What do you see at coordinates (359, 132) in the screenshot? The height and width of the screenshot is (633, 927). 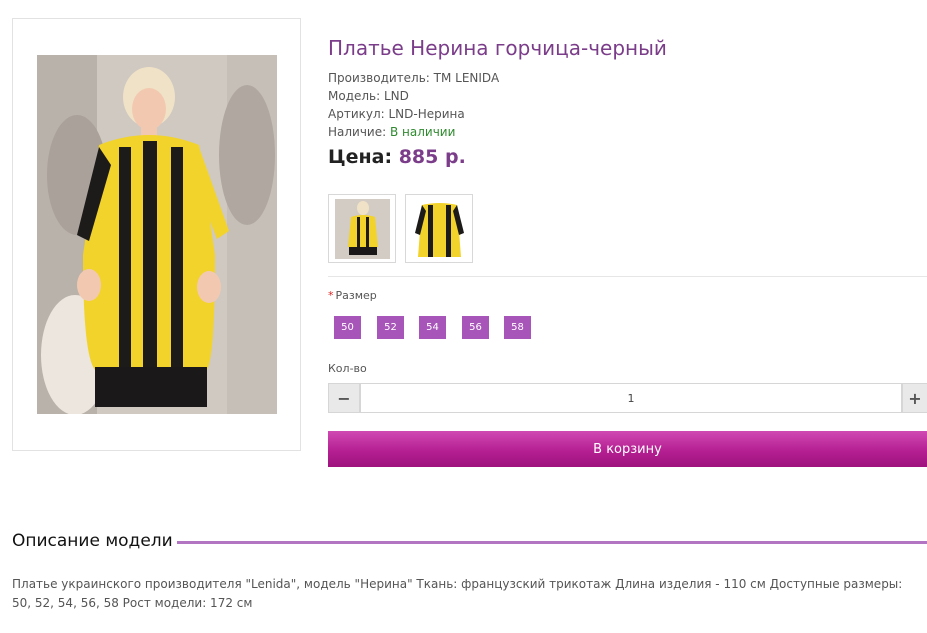 I see `availability-label: Наличие:` at bounding box center [359, 132].